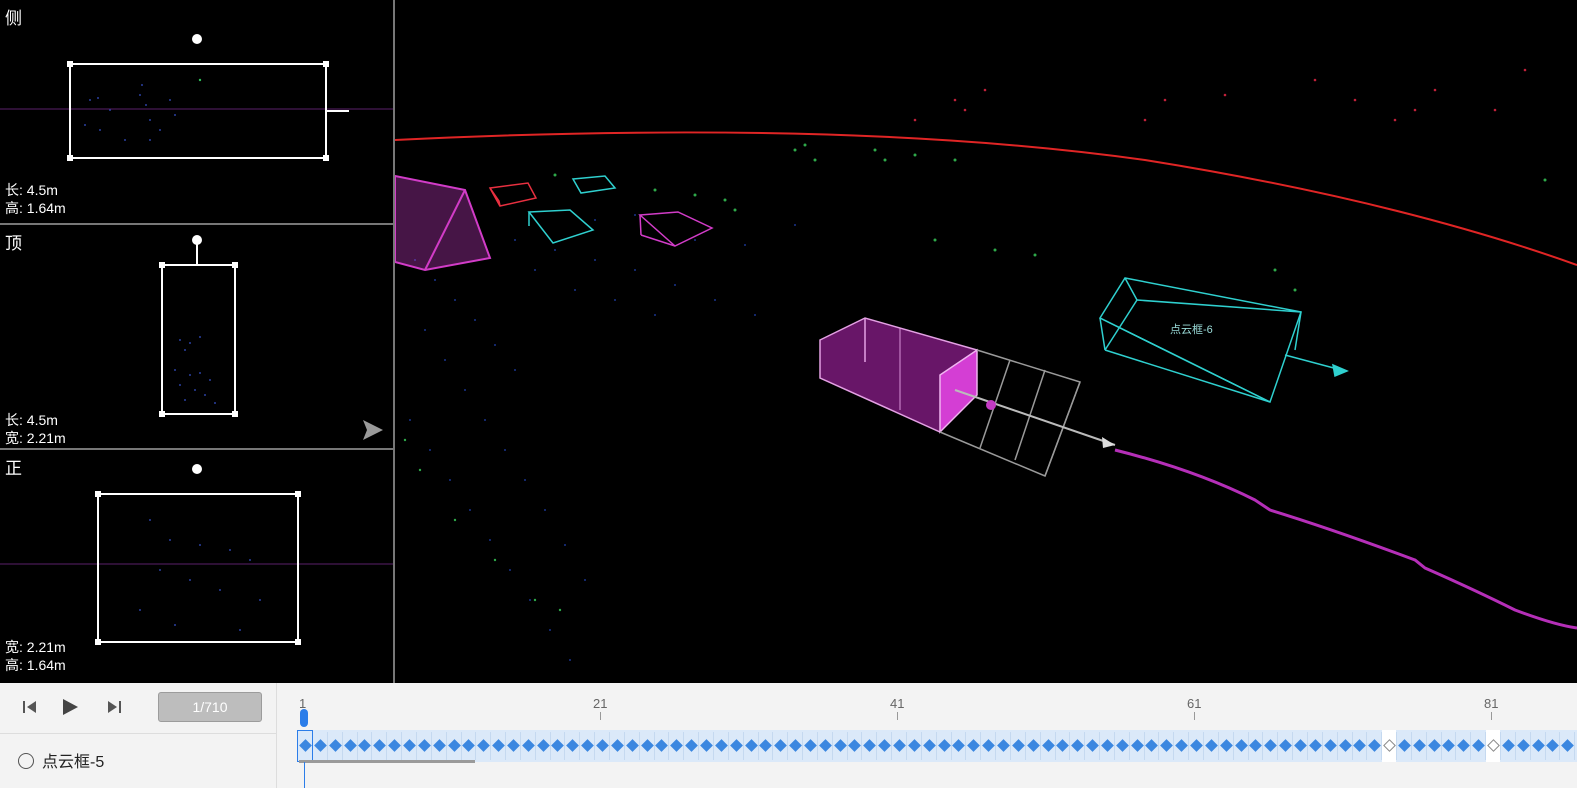 This screenshot has width=1577, height=788. What do you see at coordinates (513, 194) in the screenshot?
I see `bbox-red` at bounding box center [513, 194].